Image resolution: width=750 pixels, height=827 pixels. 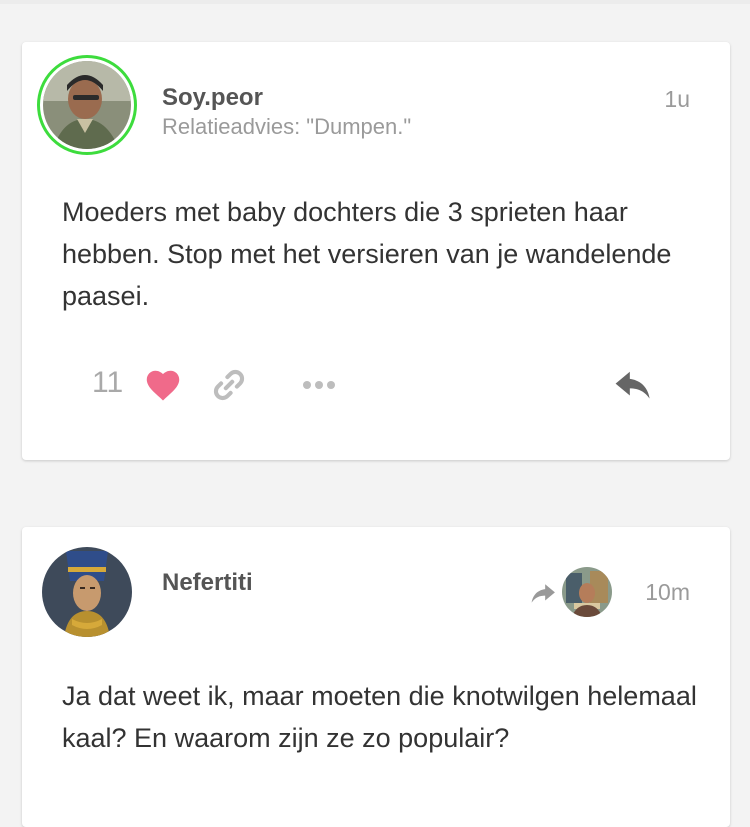 What do you see at coordinates (107, 383) in the screenshot?
I see `like-count: 11` at bounding box center [107, 383].